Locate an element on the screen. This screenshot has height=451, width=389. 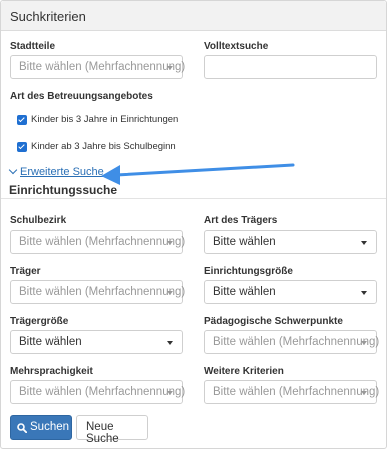
traeger-select: Bitte wählen (Mehrfachnennung) is located at coordinates (98, 292).